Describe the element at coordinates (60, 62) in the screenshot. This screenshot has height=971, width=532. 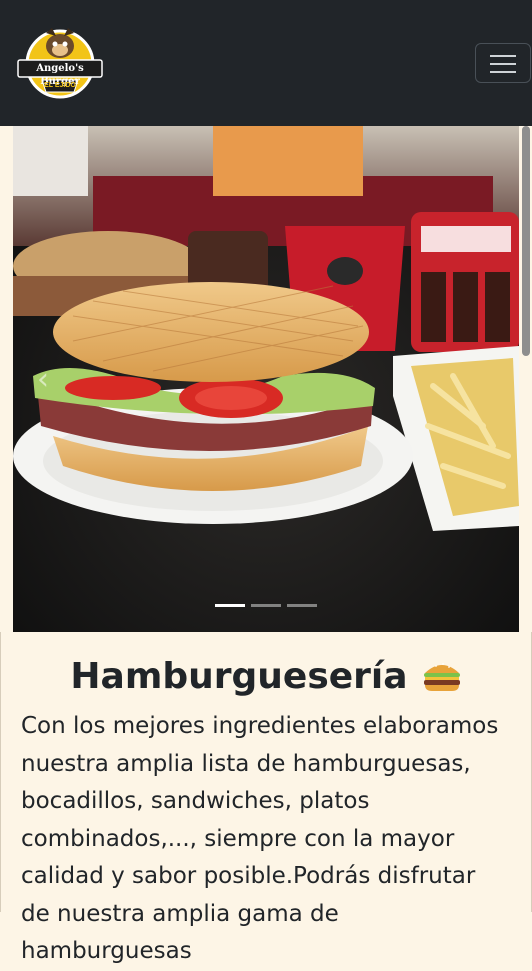
I see `brand-logo: Angelo's Burger EL EJIDO` at that location.